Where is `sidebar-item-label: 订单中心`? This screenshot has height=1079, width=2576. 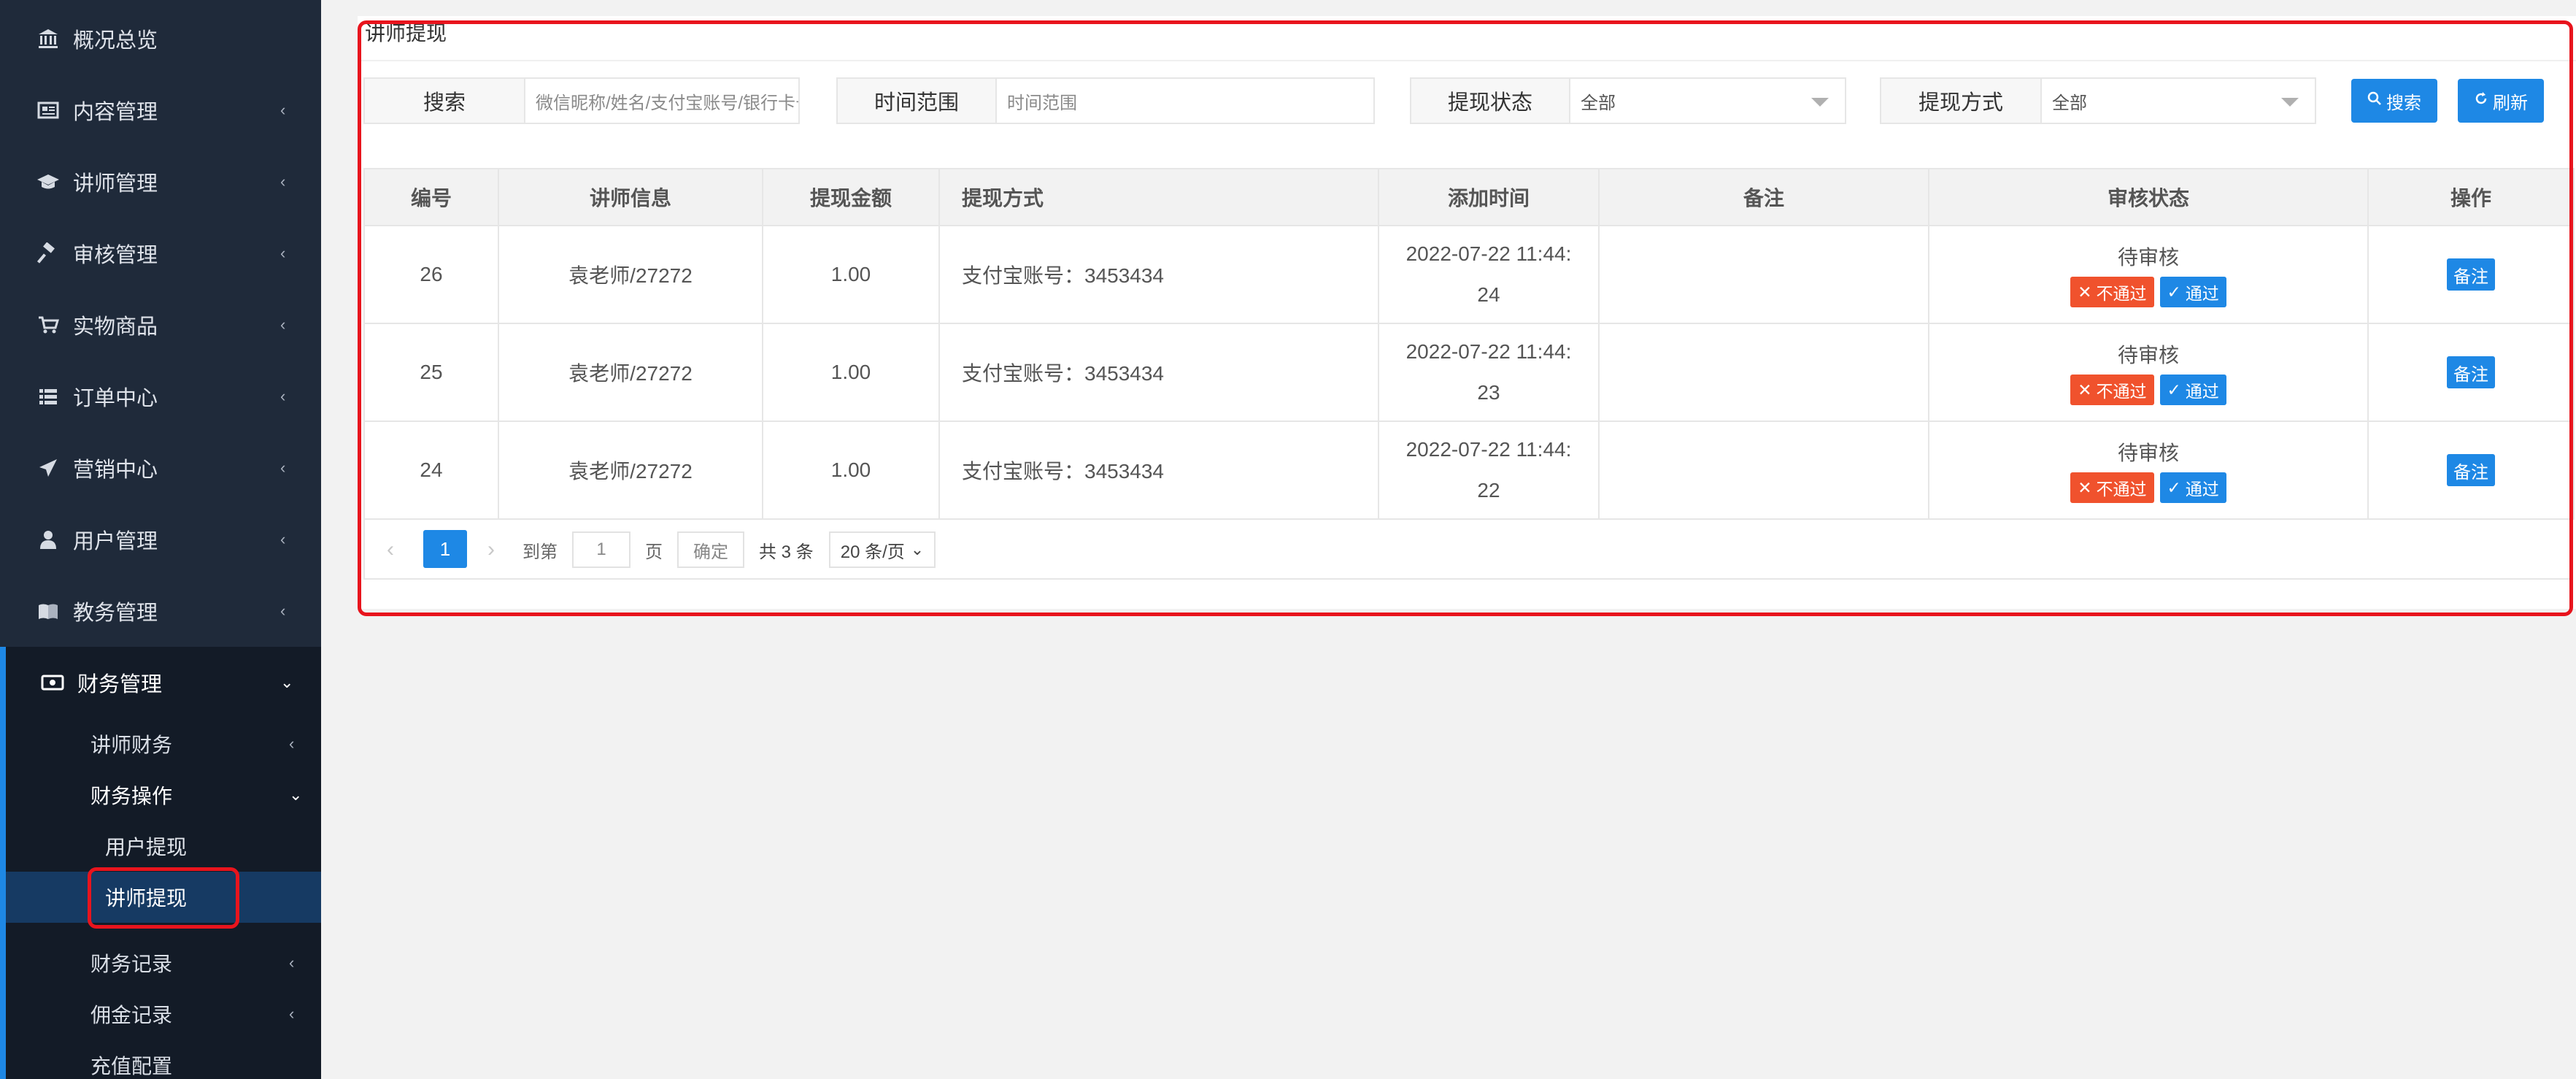
sidebar-item-label: 订单中心 is located at coordinates (115, 398).